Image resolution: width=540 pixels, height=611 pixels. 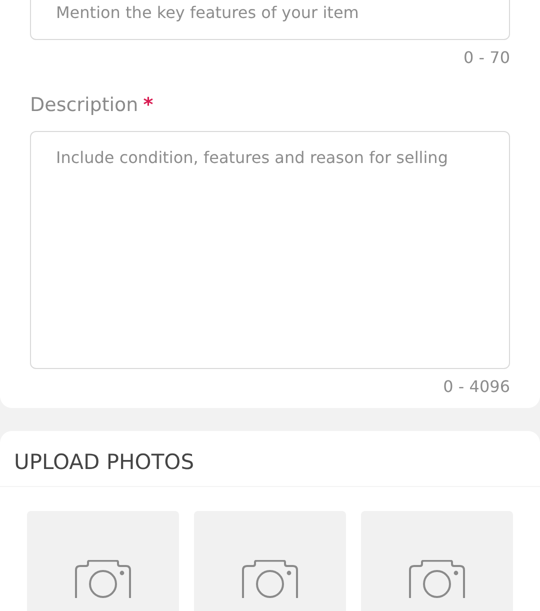 I want to click on character-counter: 0 - 4096, so click(x=476, y=386).